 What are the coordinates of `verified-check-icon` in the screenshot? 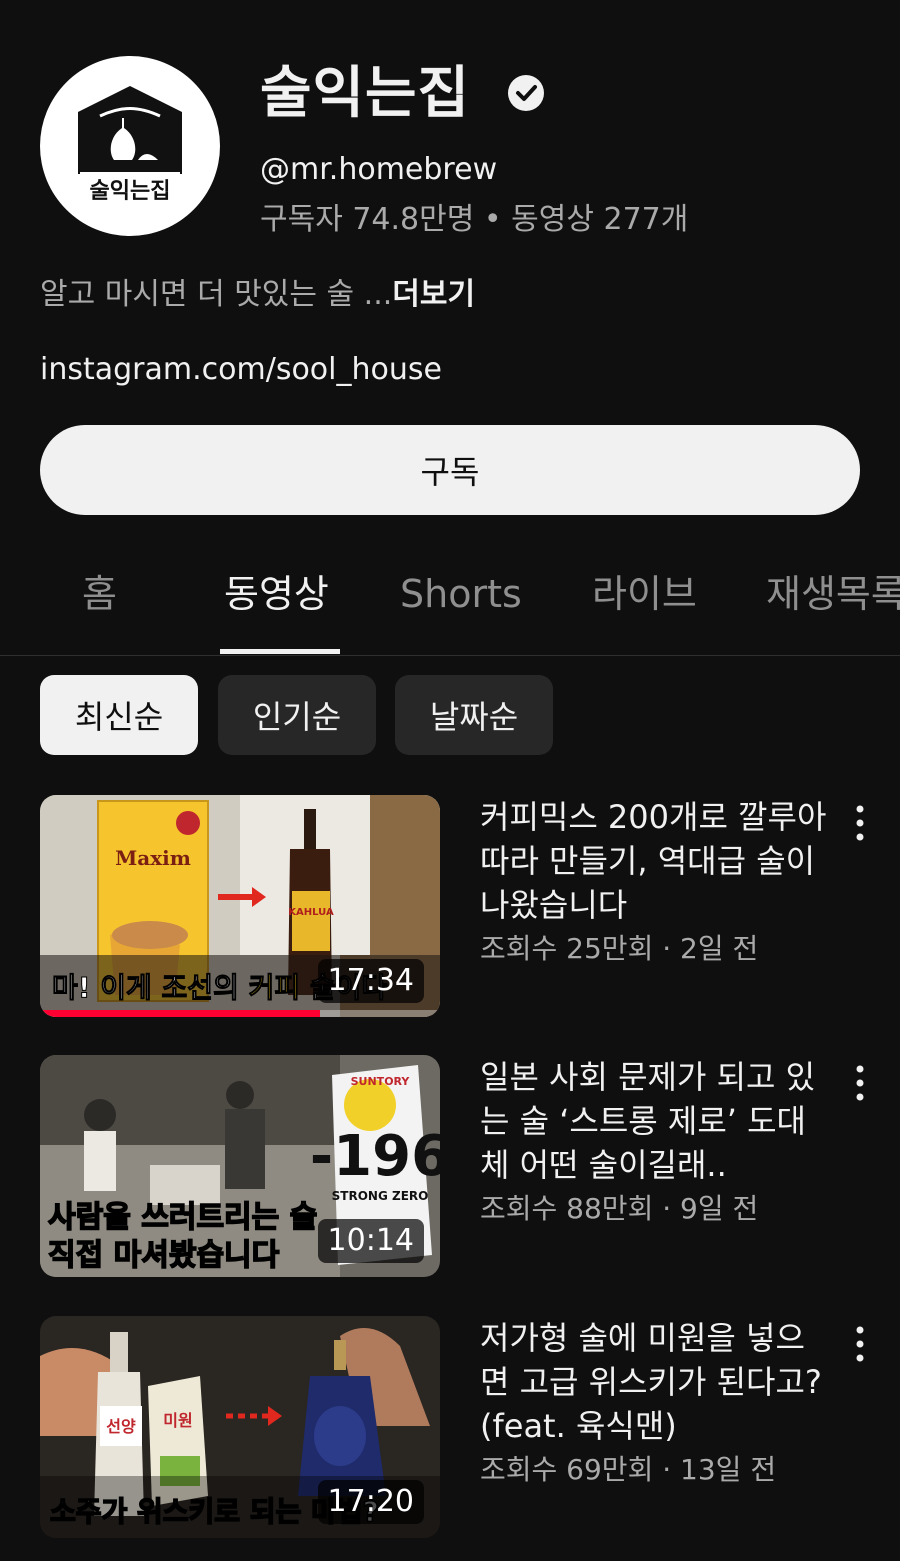 It's located at (526, 93).